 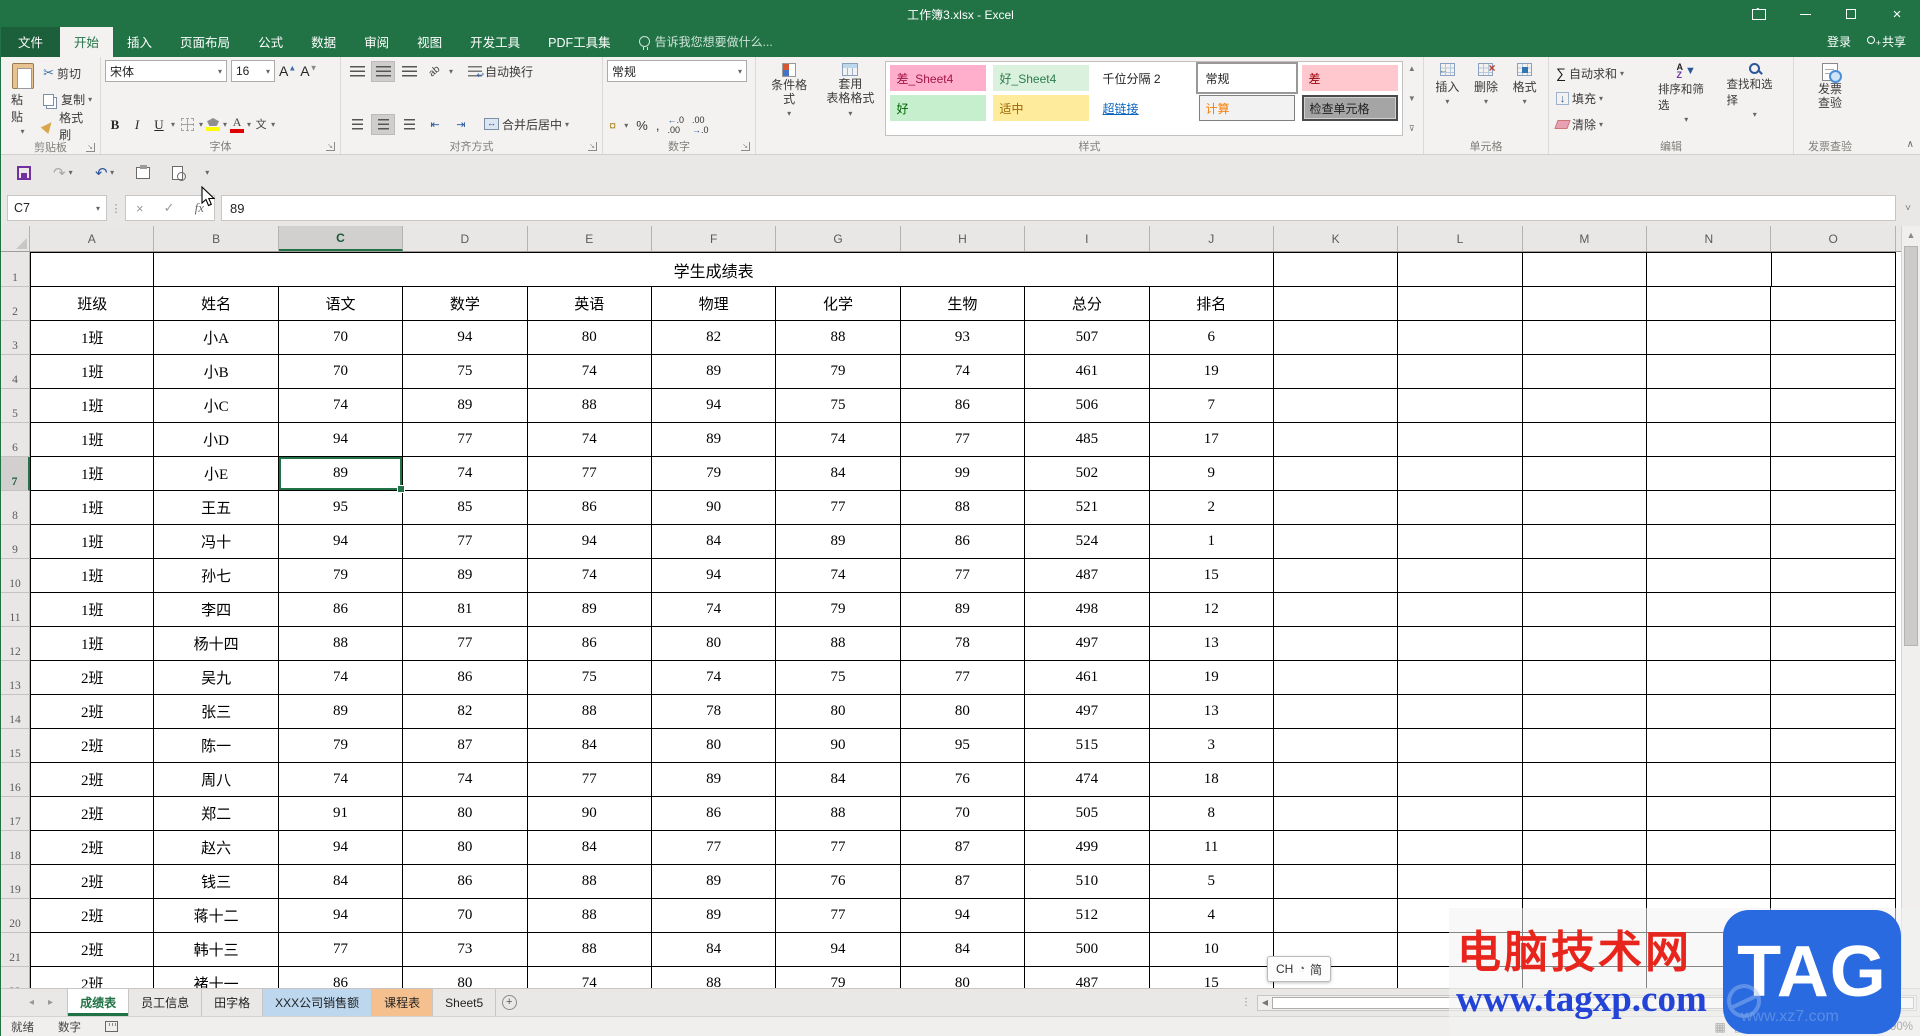 I want to click on cell: 11, so click(x=1211, y=848).